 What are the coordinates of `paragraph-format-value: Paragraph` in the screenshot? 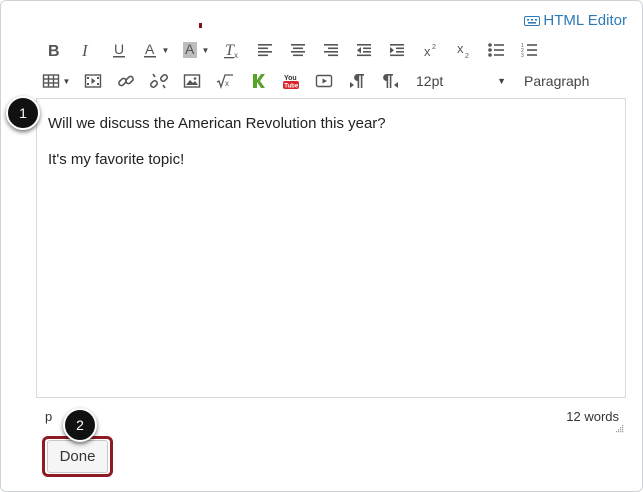 It's located at (557, 81).